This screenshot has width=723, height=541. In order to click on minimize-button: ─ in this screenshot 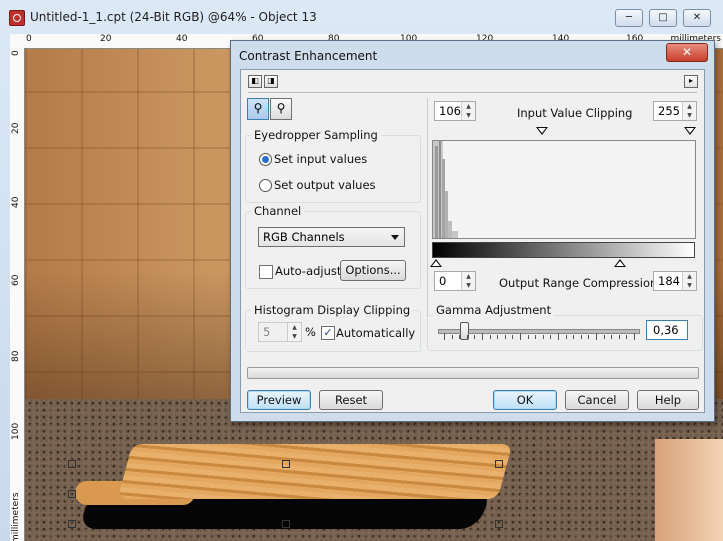, I will do `click(629, 18)`.